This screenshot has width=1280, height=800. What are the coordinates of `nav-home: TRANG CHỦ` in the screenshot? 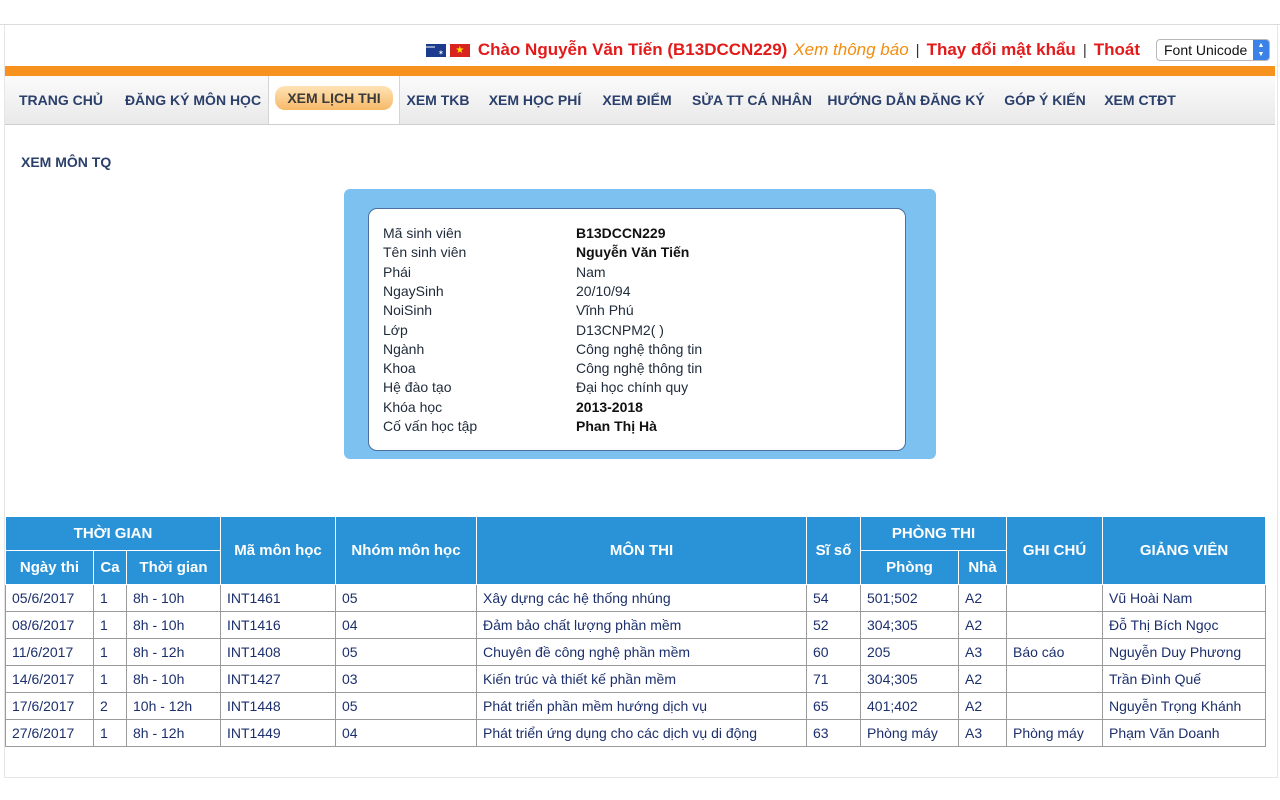 It's located at (61, 100).